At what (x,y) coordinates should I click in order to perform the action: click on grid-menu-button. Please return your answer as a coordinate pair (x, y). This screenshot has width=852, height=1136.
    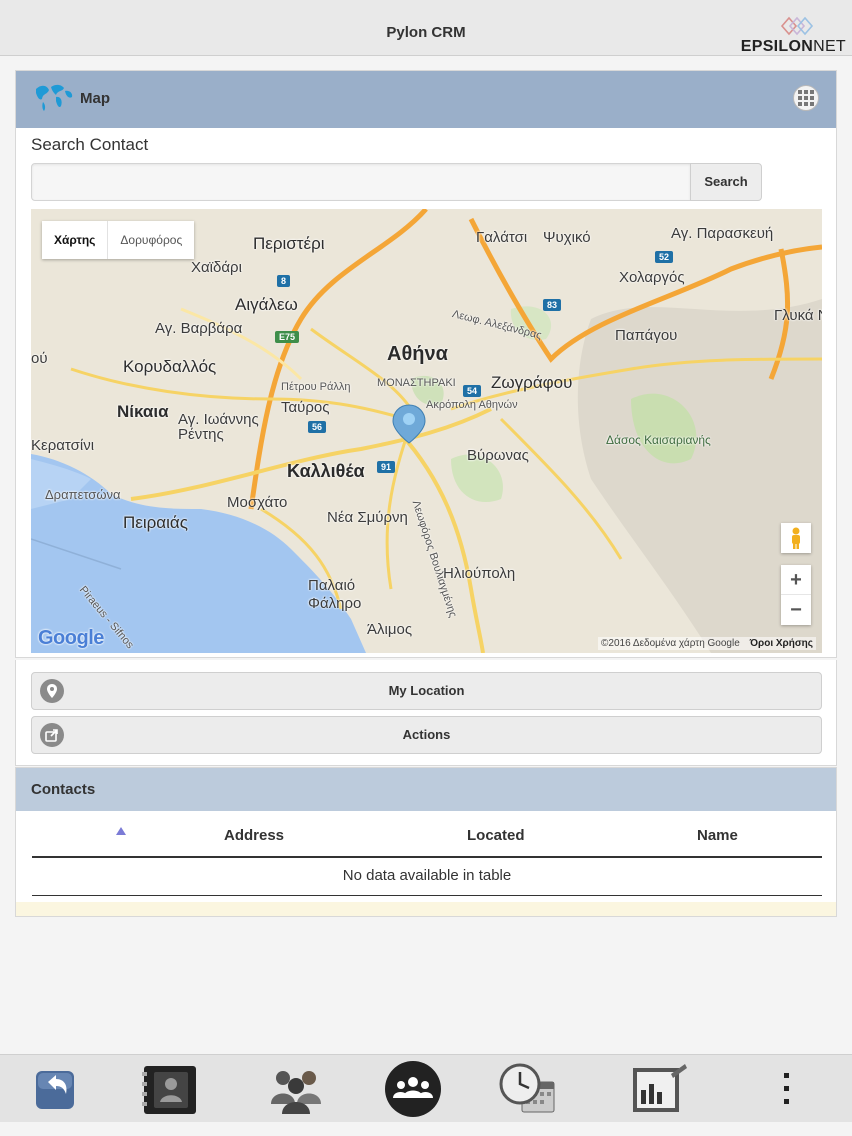
    Looking at the image, I should click on (806, 98).